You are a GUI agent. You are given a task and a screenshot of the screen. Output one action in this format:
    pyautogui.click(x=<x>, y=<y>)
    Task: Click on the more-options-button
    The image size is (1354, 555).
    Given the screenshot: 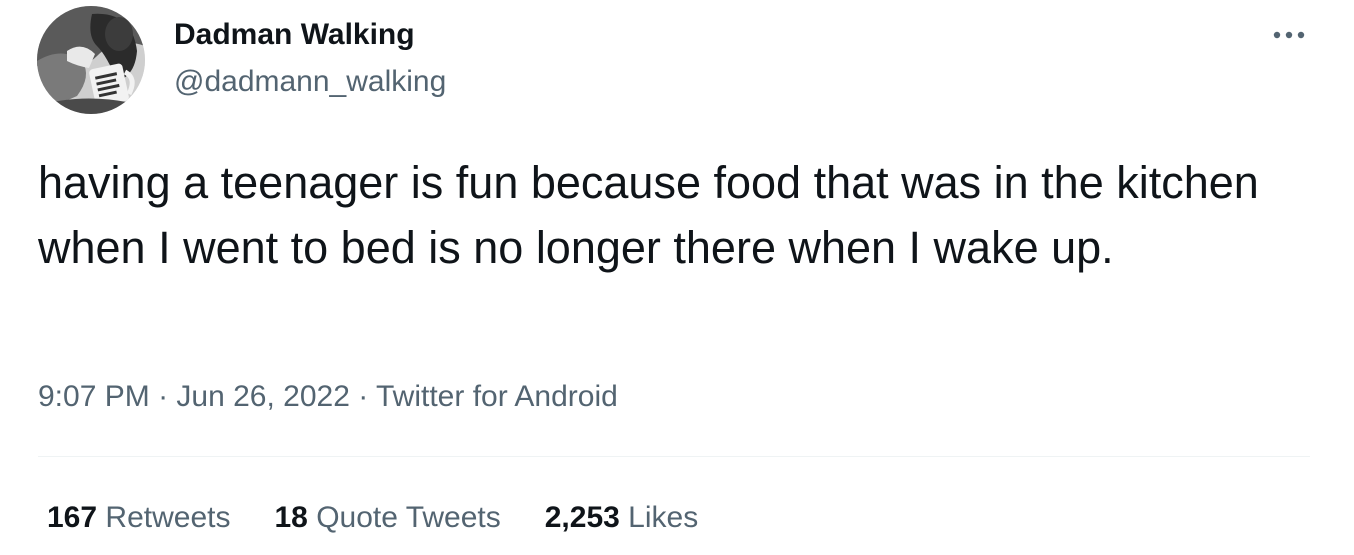 What is the action you would take?
    pyautogui.click(x=1290, y=35)
    